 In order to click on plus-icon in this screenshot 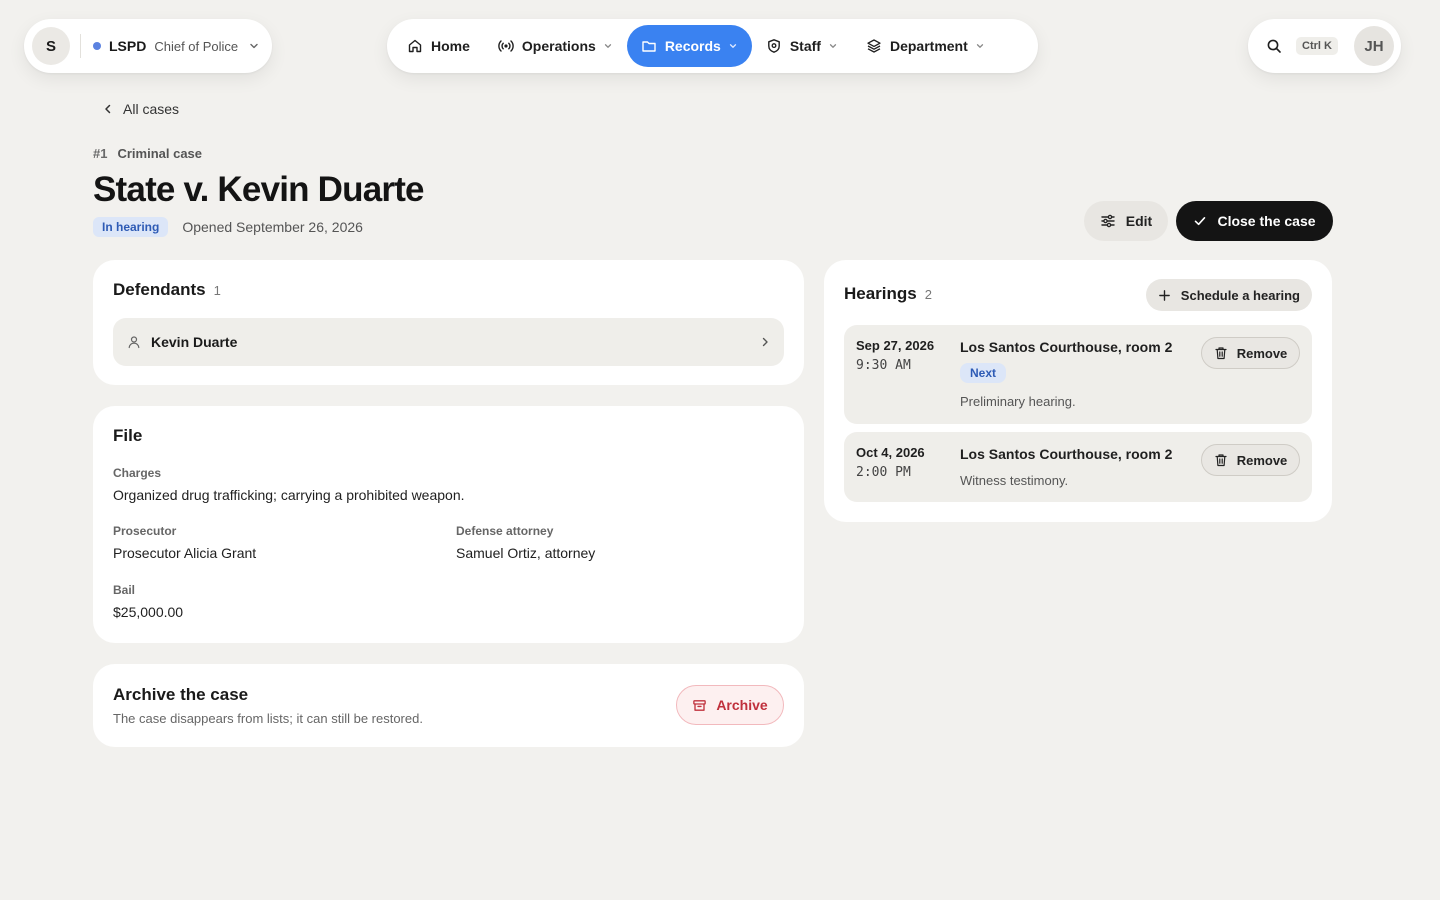, I will do `click(1164, 295)`.